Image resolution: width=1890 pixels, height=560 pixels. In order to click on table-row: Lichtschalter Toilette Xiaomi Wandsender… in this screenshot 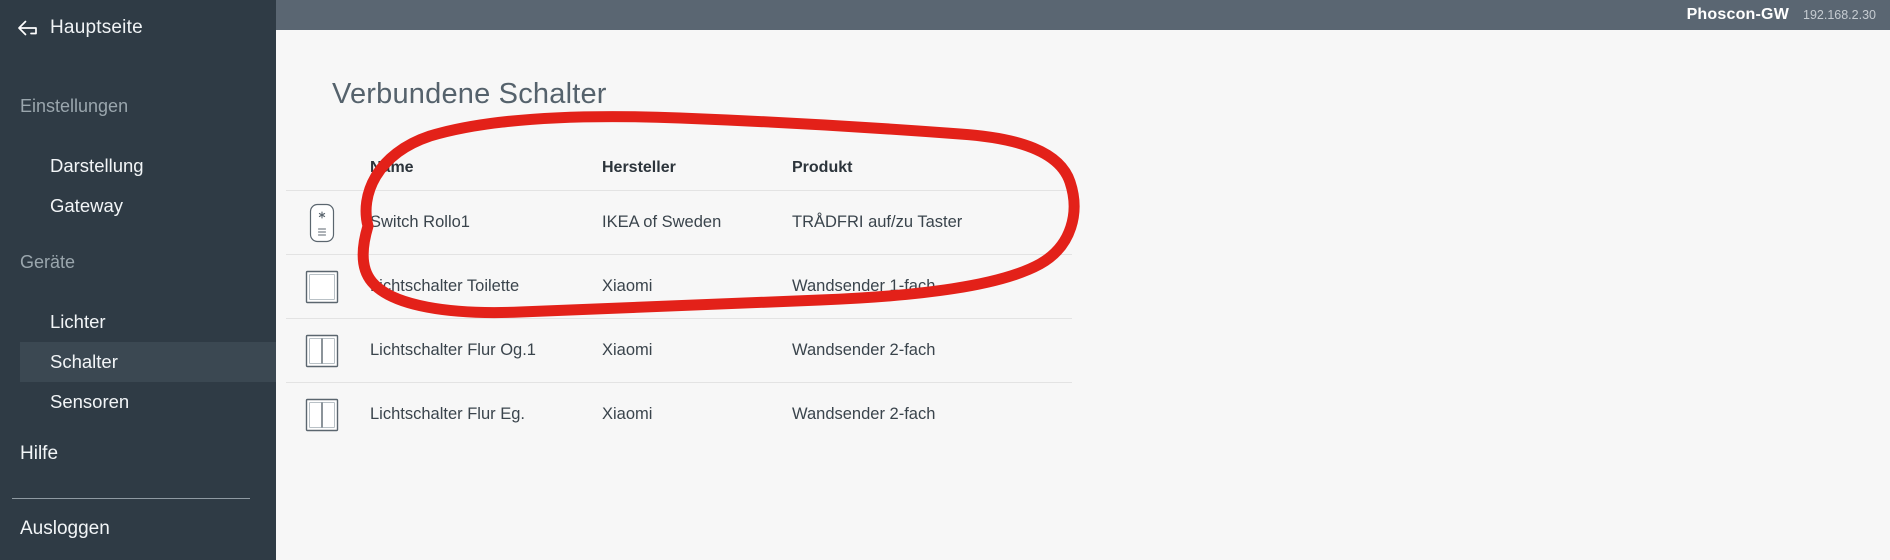, I will do `click(679, 286)`.